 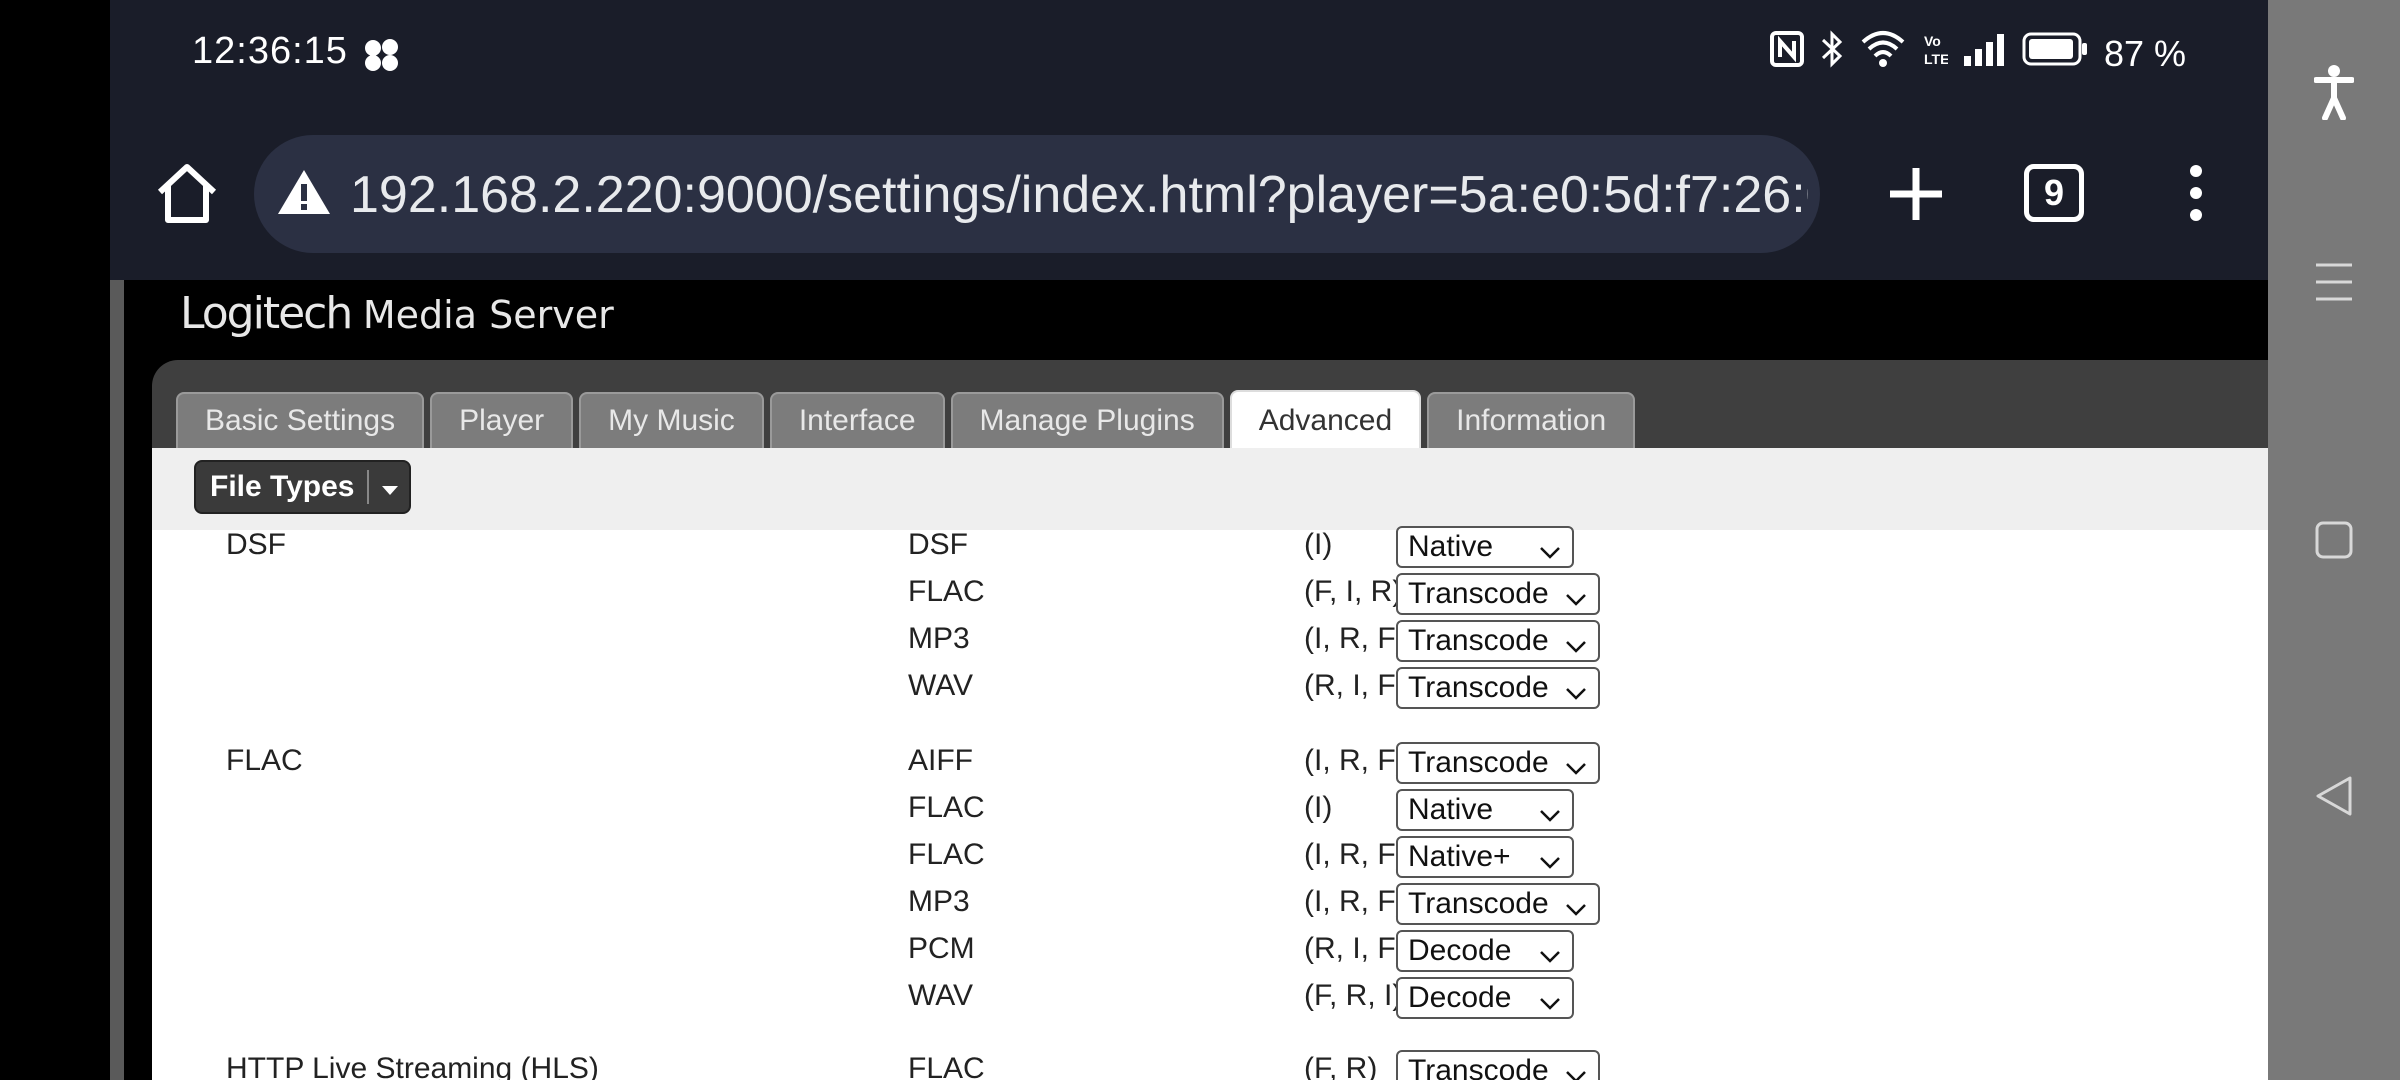 What do you see at coordinates (1451, 546) in the screenshot?
I see `mode-value: Native` at bounding box center [1451, 546].